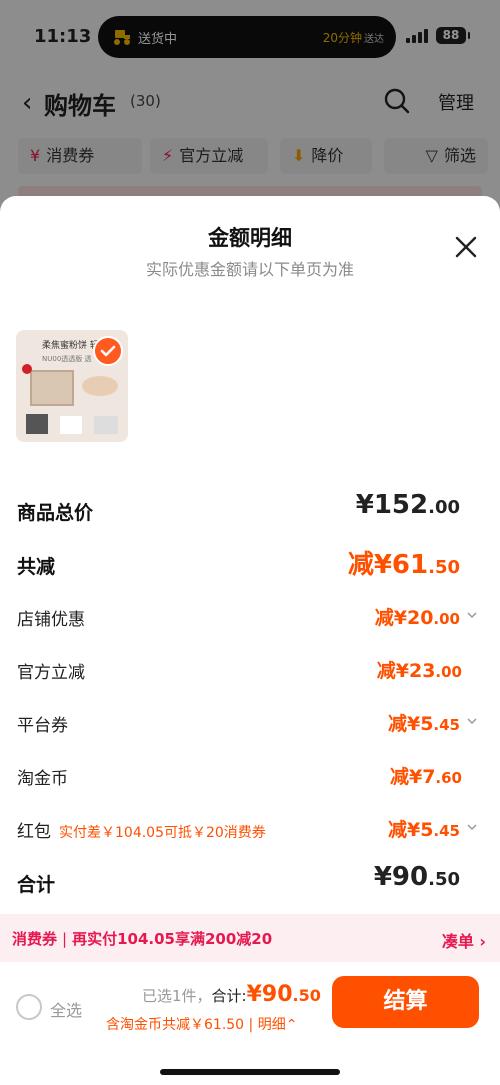 This screenshot has height=1085, width=500. I want to click on home-indicator, so click(250, 1072).